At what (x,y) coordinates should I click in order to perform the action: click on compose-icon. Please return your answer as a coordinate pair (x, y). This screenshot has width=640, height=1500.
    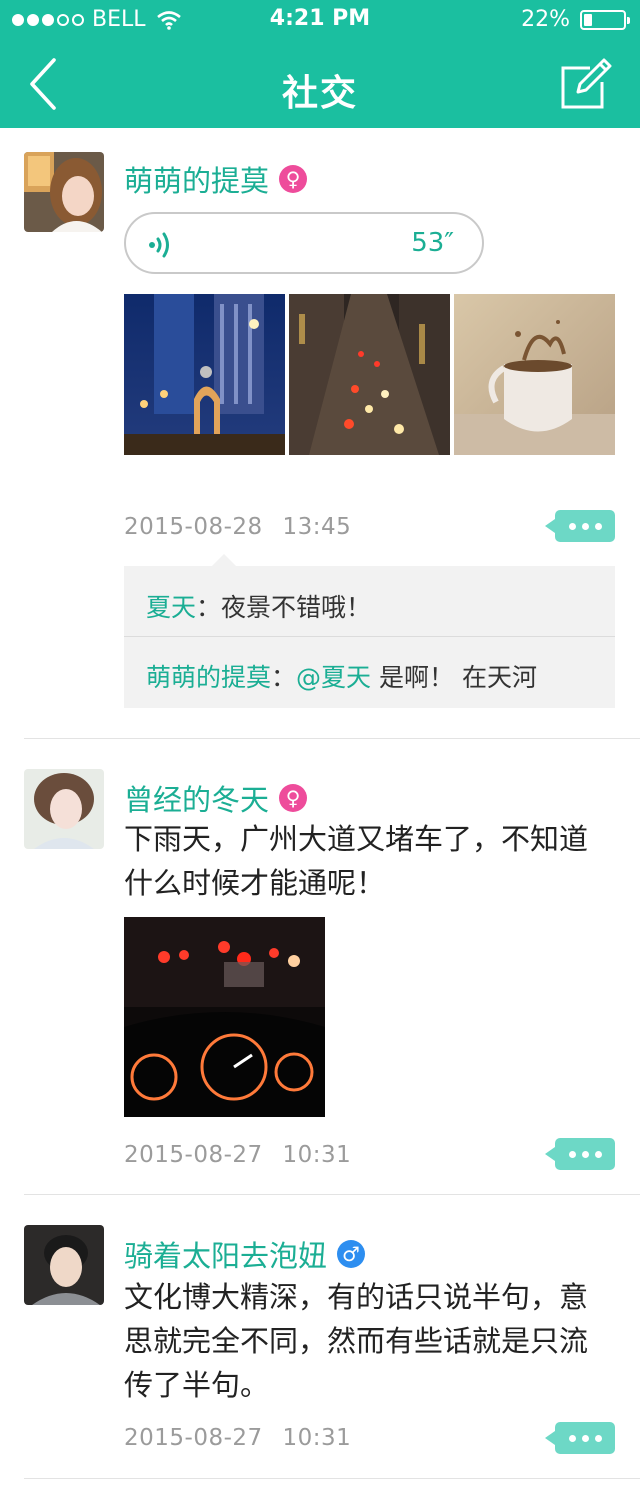
    Looking at the image, I should click on (586, 83).